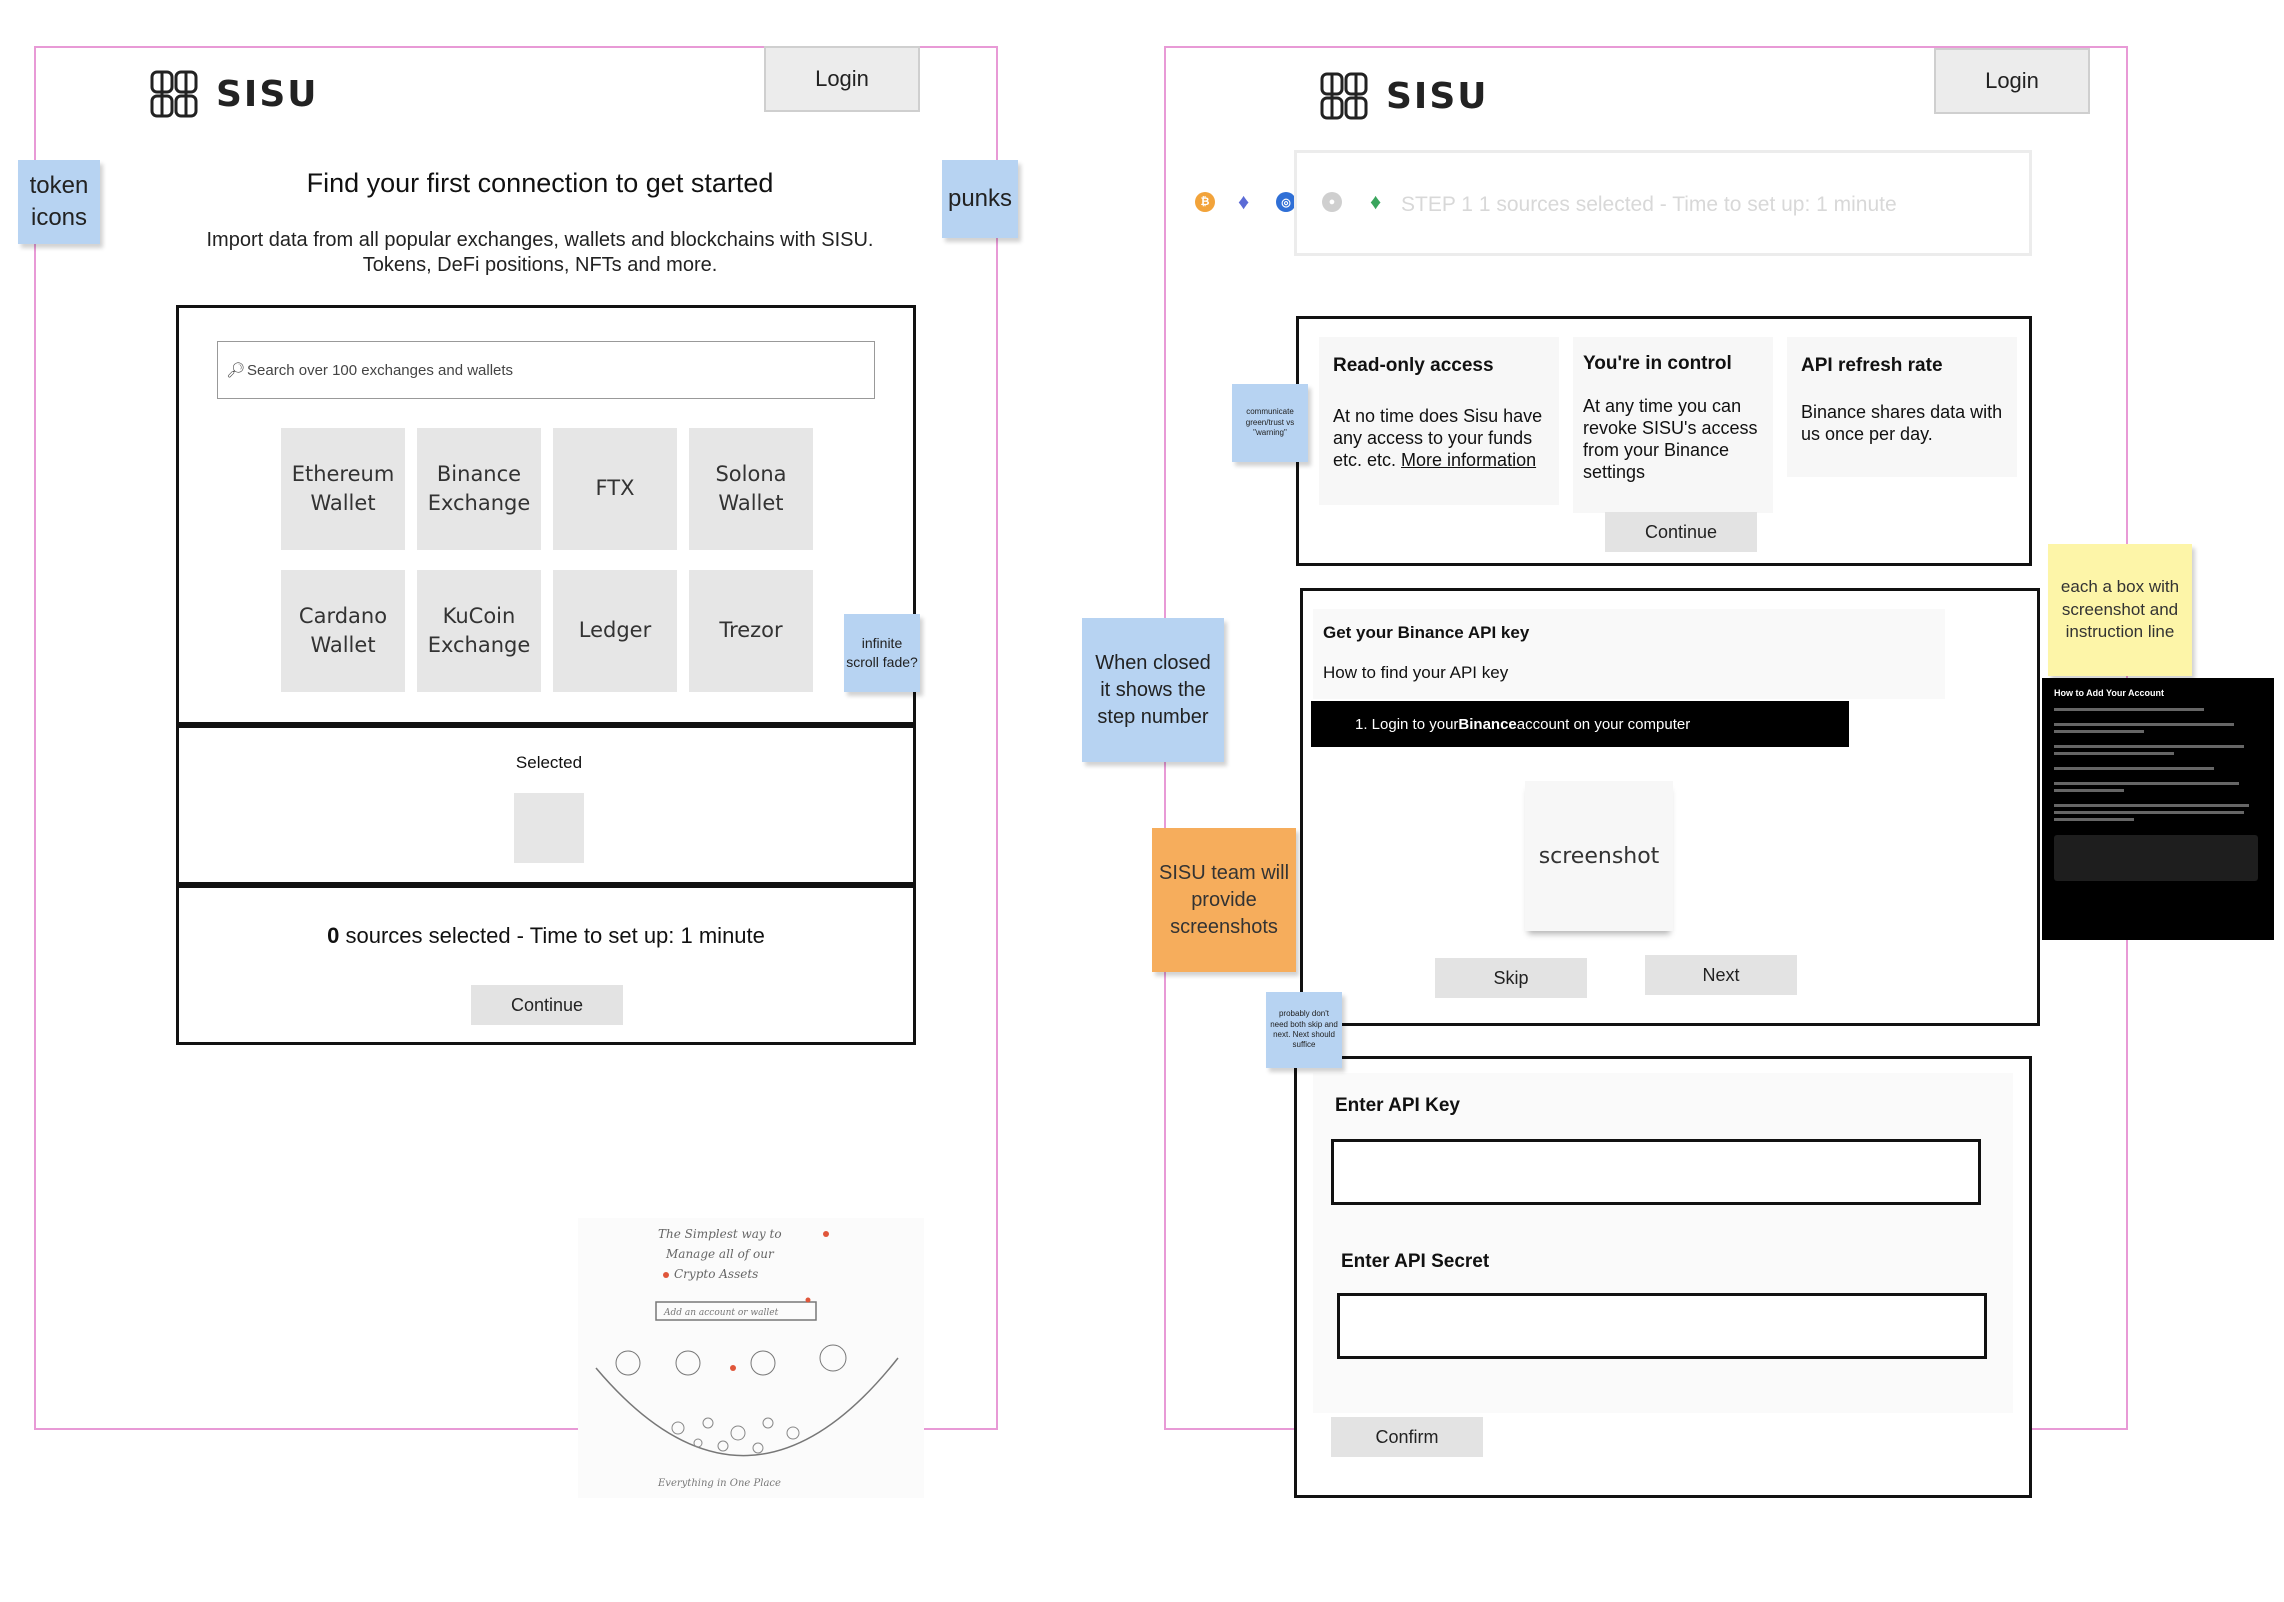  Describe the element at coordinates (343, 631) in the screenshot. I see `tile-cardano-wallet: Cardano Wallet` at that location.